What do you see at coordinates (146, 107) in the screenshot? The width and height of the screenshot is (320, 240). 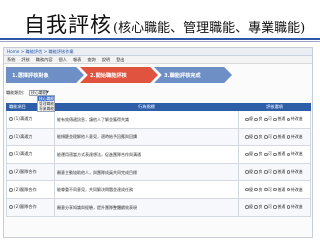 I see `header-behavior: 行為指標` at bounding box center [146, 107].